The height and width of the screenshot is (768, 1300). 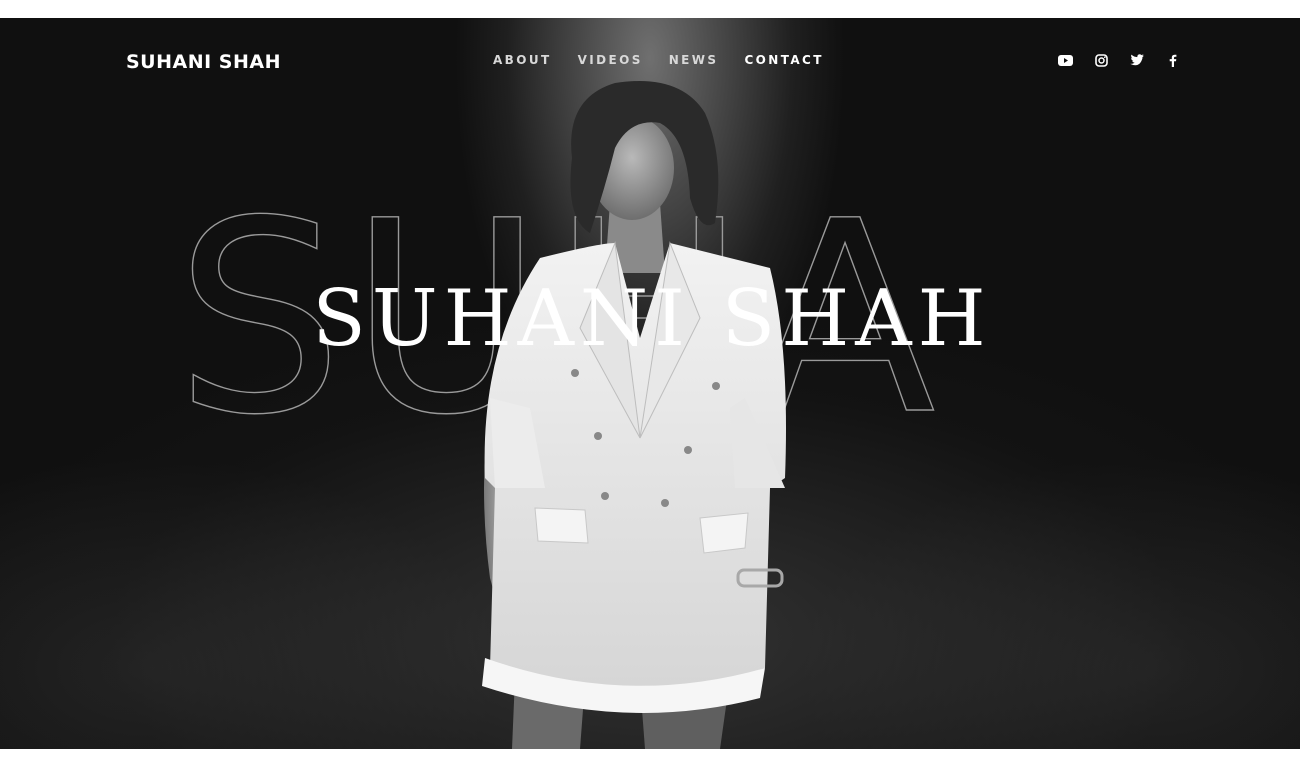 What do you see at coordinates (1119, 60) in the screenshot?
I see `social-links` at bounding box center [1119, 60].